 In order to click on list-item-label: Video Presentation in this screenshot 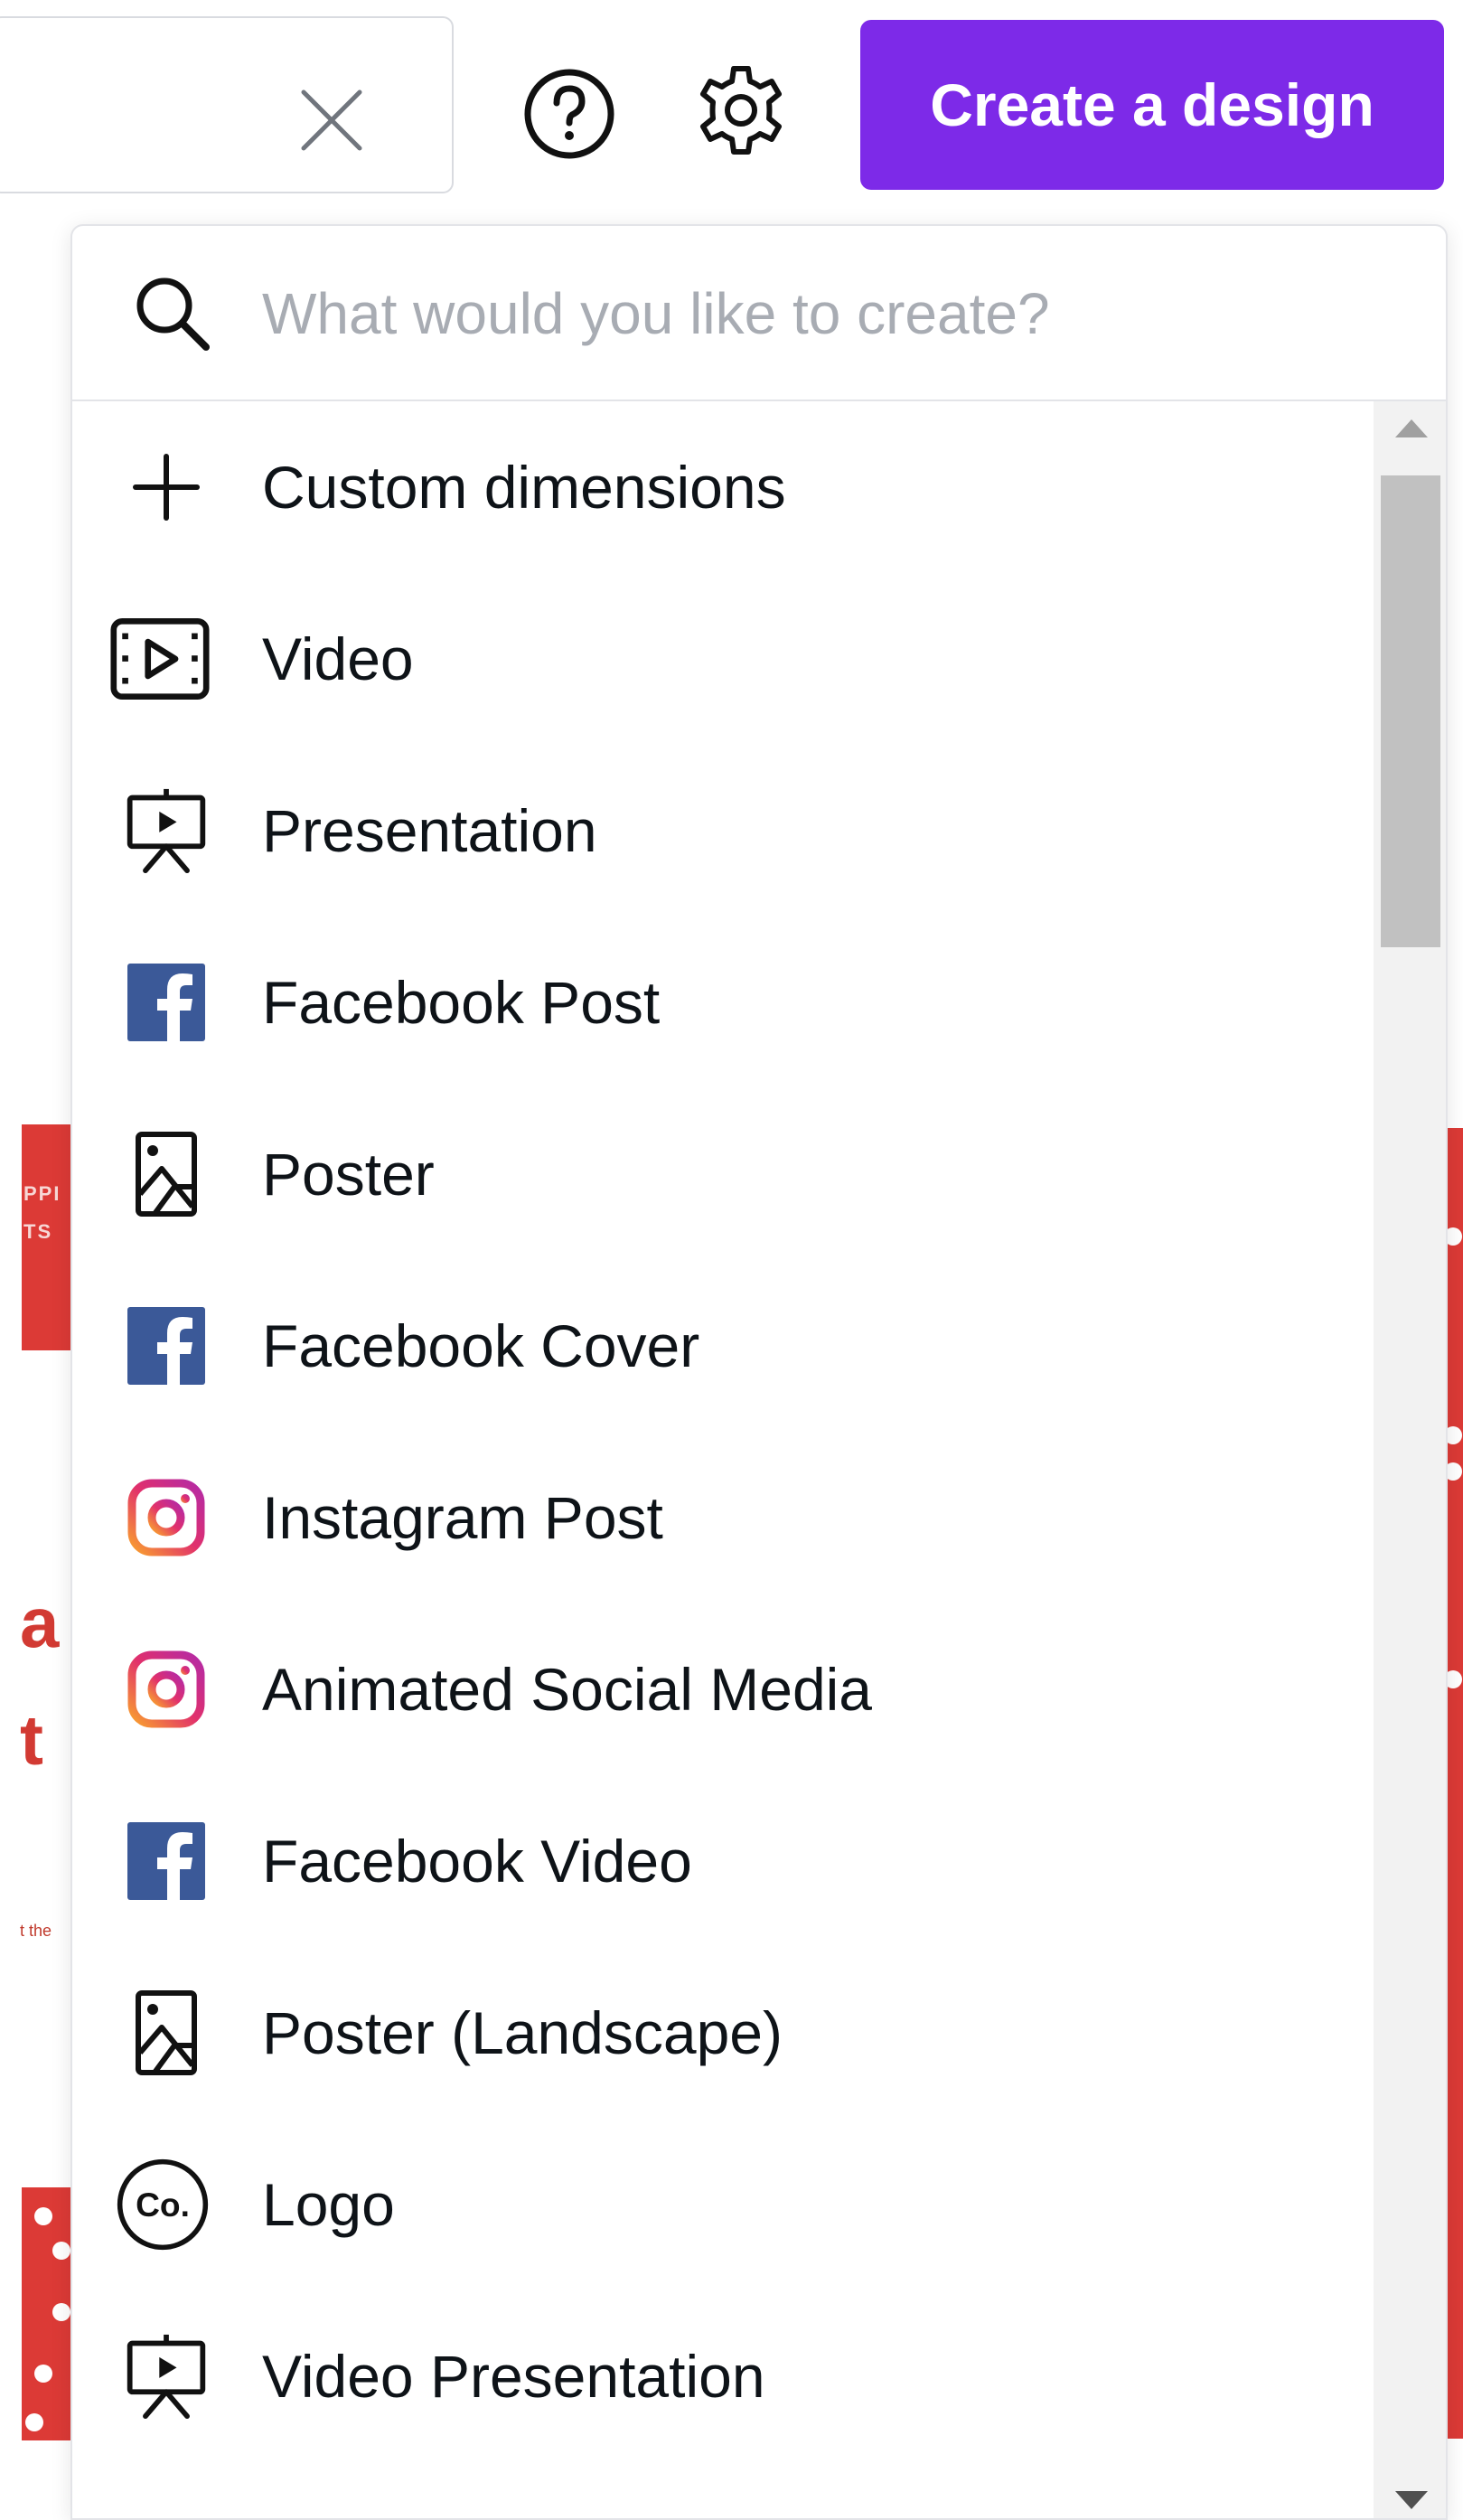, I will do `click(513, 2377)`.